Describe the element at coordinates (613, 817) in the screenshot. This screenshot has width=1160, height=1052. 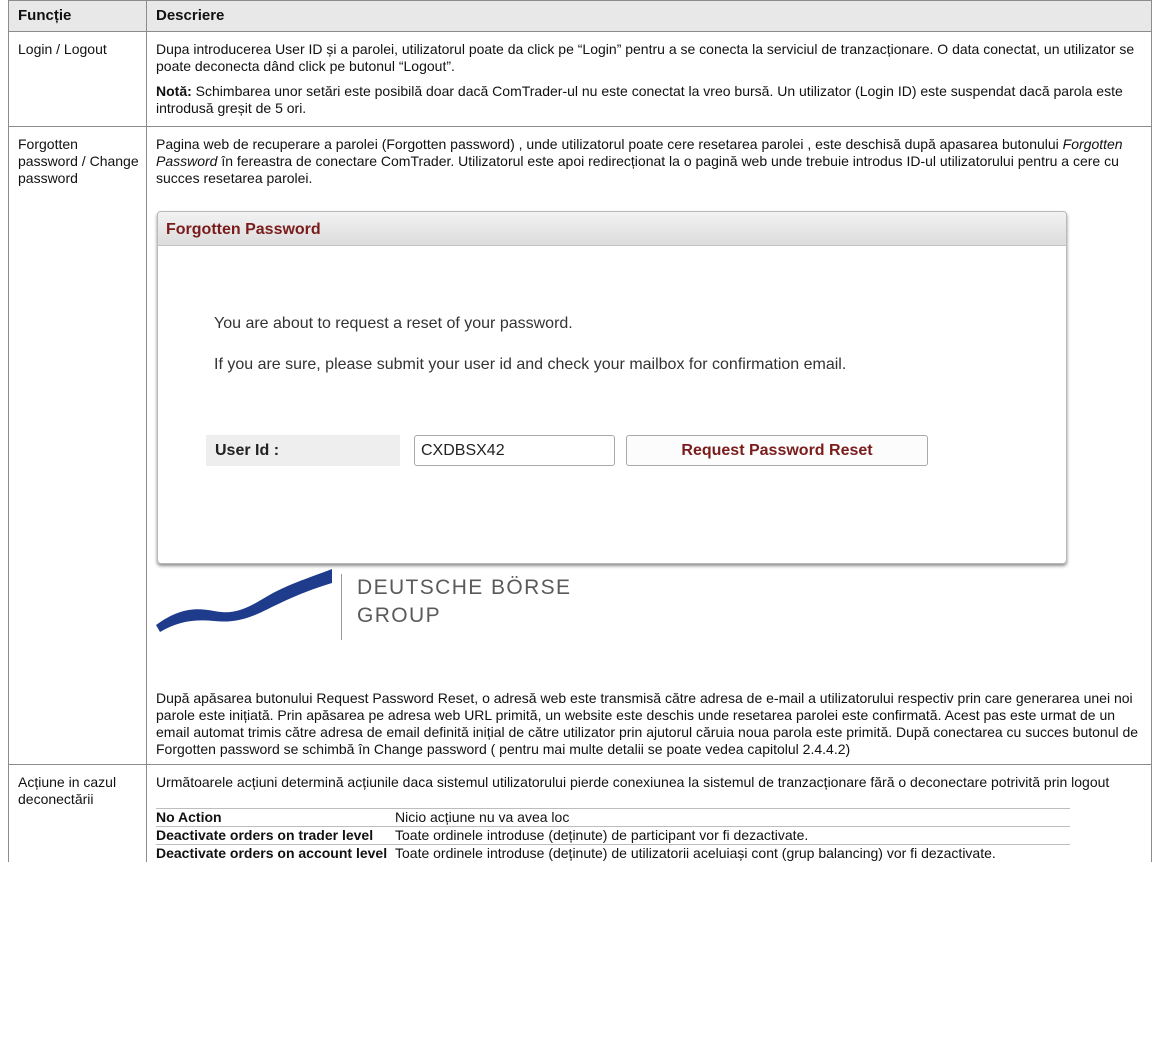
I see `table-row: No Action Nicio acțiune nu va avea loc` at that location.